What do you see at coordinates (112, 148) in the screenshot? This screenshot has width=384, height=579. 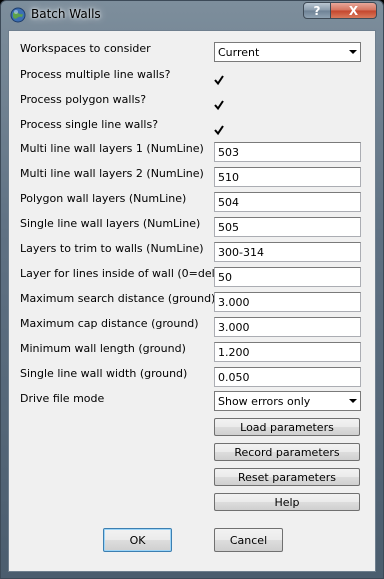 I see `multi-layers-1-label: Multi line wall layers 1 (NumLine)` at bounding box center [112, 148].